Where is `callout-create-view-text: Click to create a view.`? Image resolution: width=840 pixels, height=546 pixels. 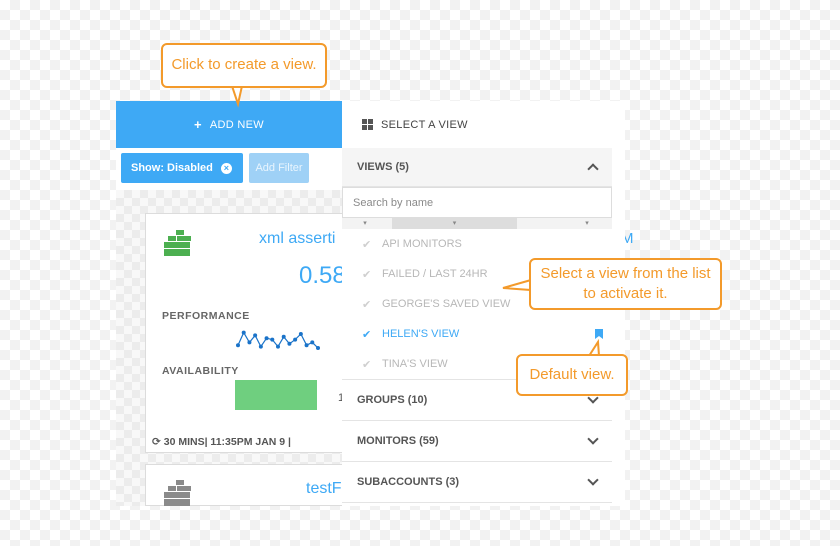
callout-create-view-text: Click to create a view. is located at coordinates (244, 65).